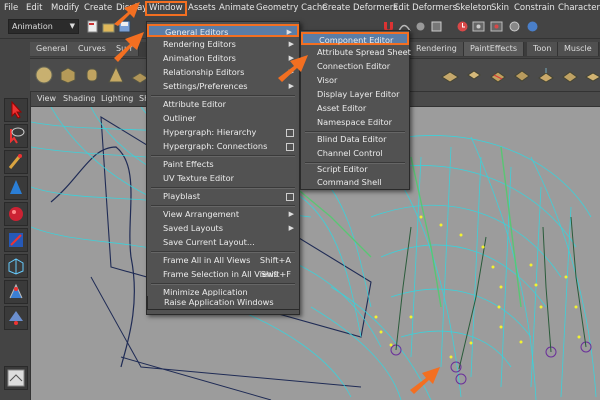  Describe the element at coordinates (194, 104) in the screenshot. I see `menu-item-label: Attribute Editor` at that location.